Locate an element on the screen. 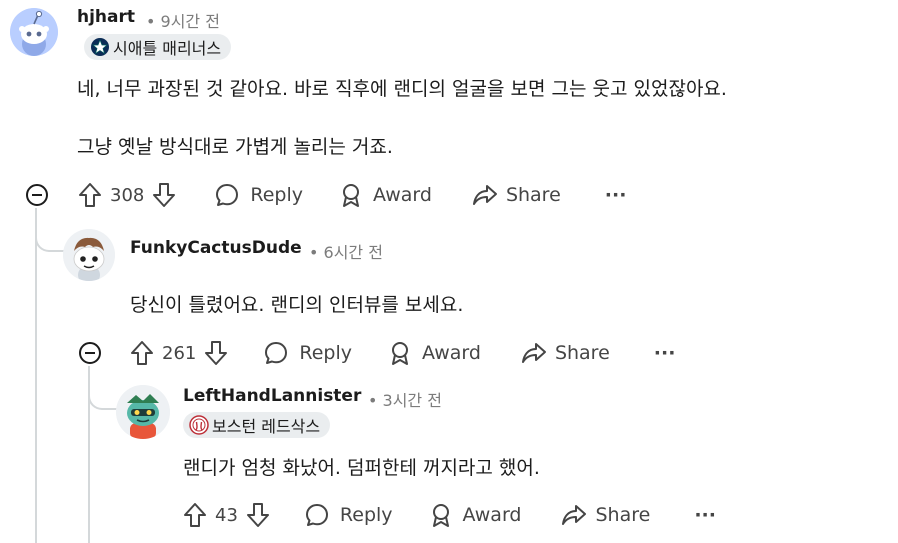  comment-2-timestamp: • 6시간 전 is located at coordinates (346, 252).